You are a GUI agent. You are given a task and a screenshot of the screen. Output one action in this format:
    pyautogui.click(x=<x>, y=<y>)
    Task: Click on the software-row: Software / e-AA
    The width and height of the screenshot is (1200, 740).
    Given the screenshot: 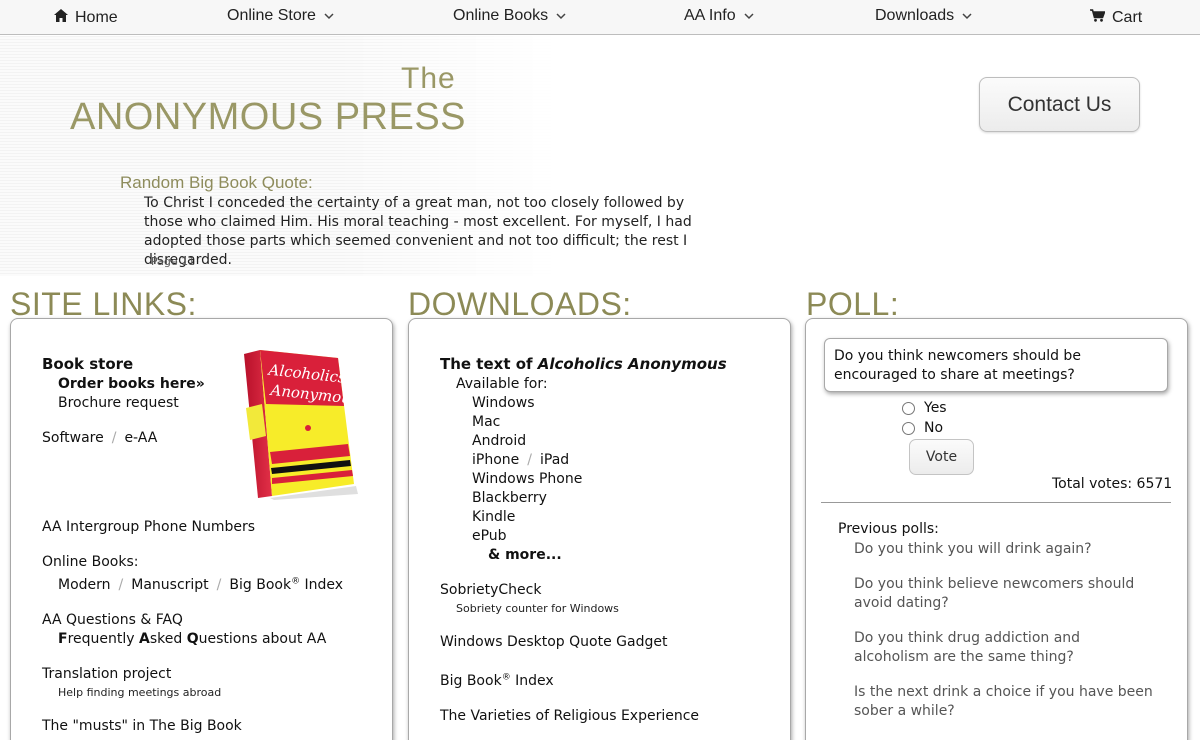 What is the action you would take?
    pyautogui.click(x=99, y=438)
    